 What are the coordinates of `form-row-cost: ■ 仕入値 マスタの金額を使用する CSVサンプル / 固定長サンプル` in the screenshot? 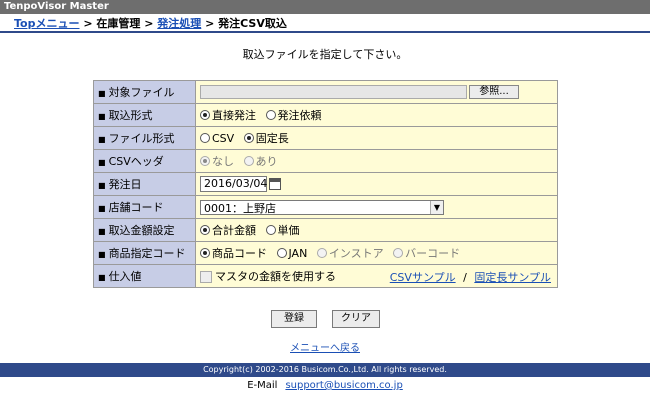 It's located at (325, 276).